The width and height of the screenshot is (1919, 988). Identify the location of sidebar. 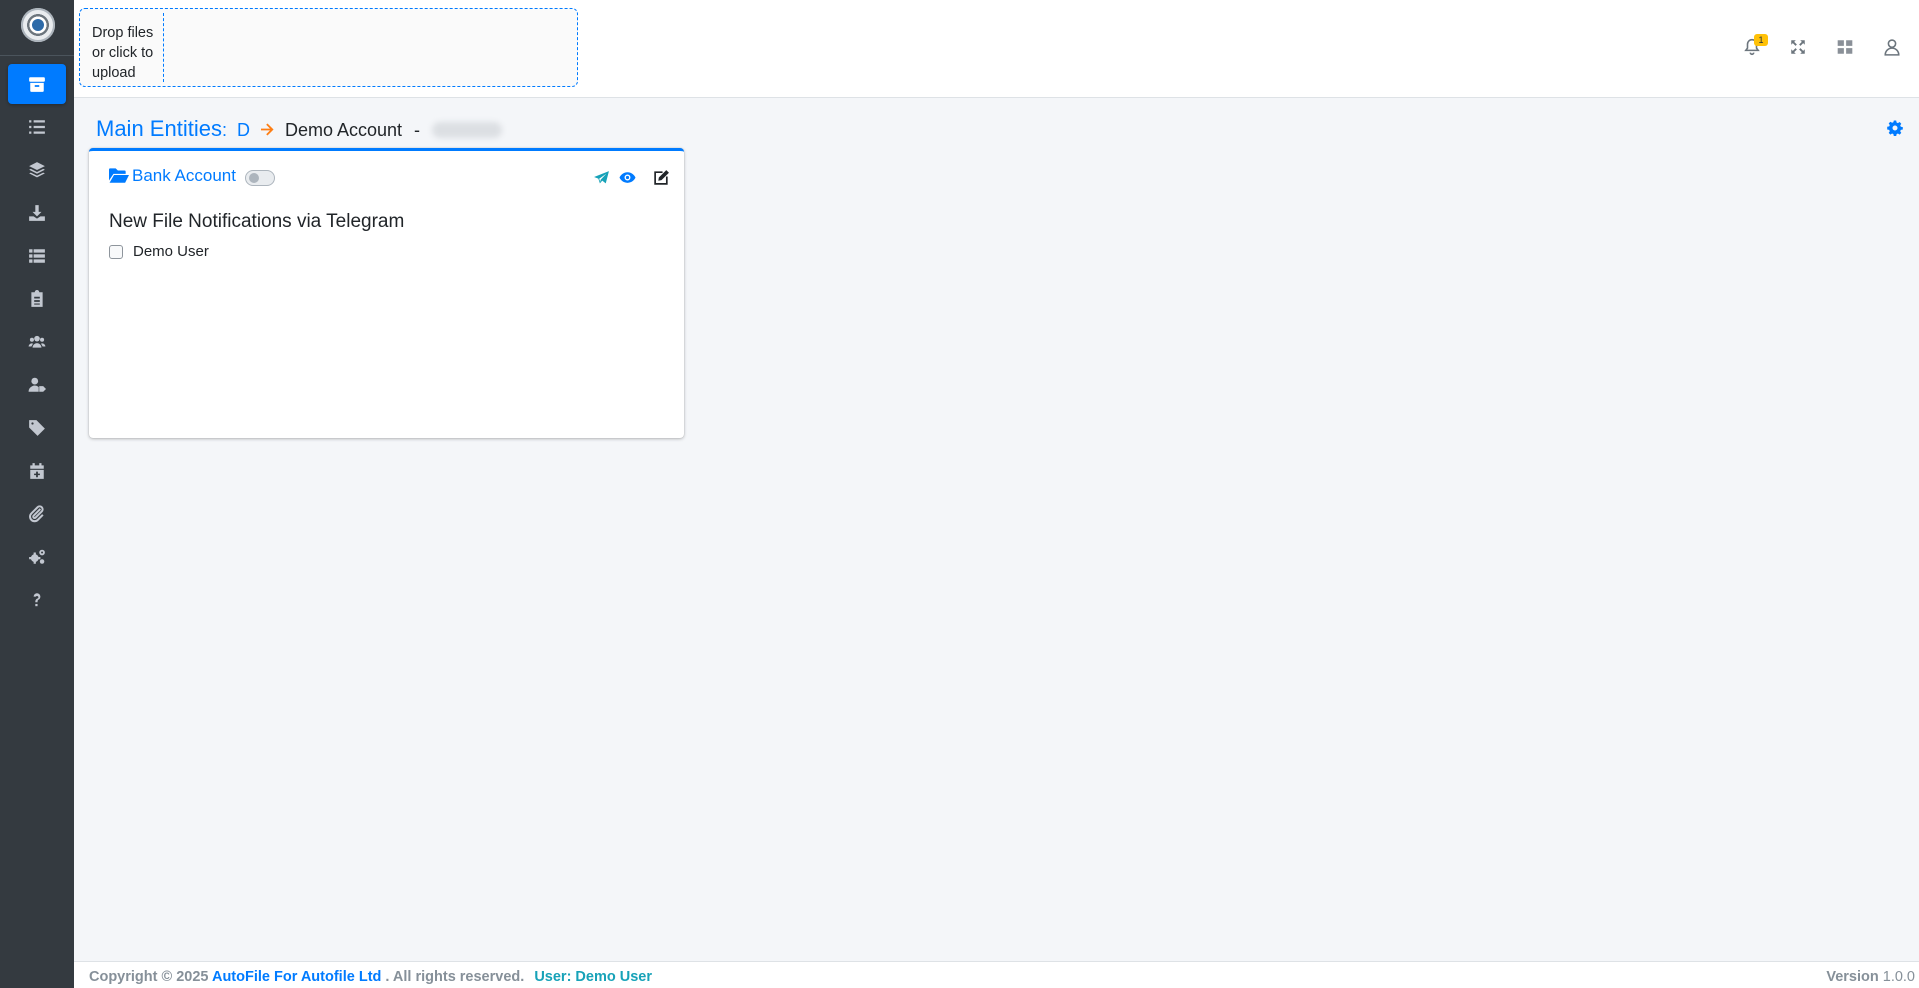
(37, 494).